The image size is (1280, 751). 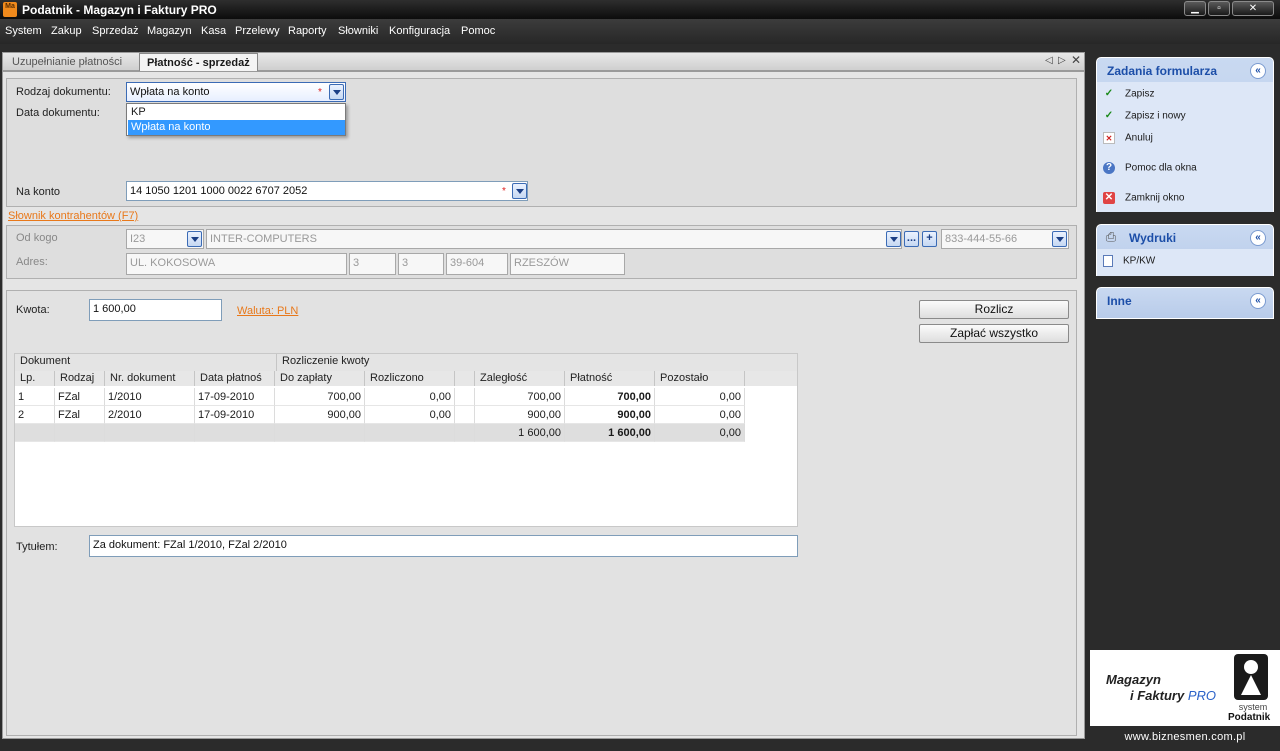 I want to click on grid-col-platnosc: Płatność, so click(x=610, y=378).